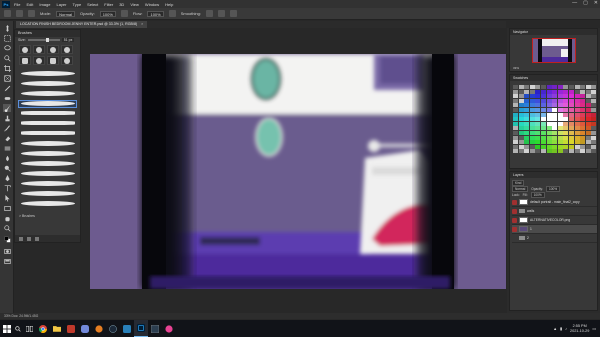  I want to click on smoothing-settings-icon, so click(209, 13).